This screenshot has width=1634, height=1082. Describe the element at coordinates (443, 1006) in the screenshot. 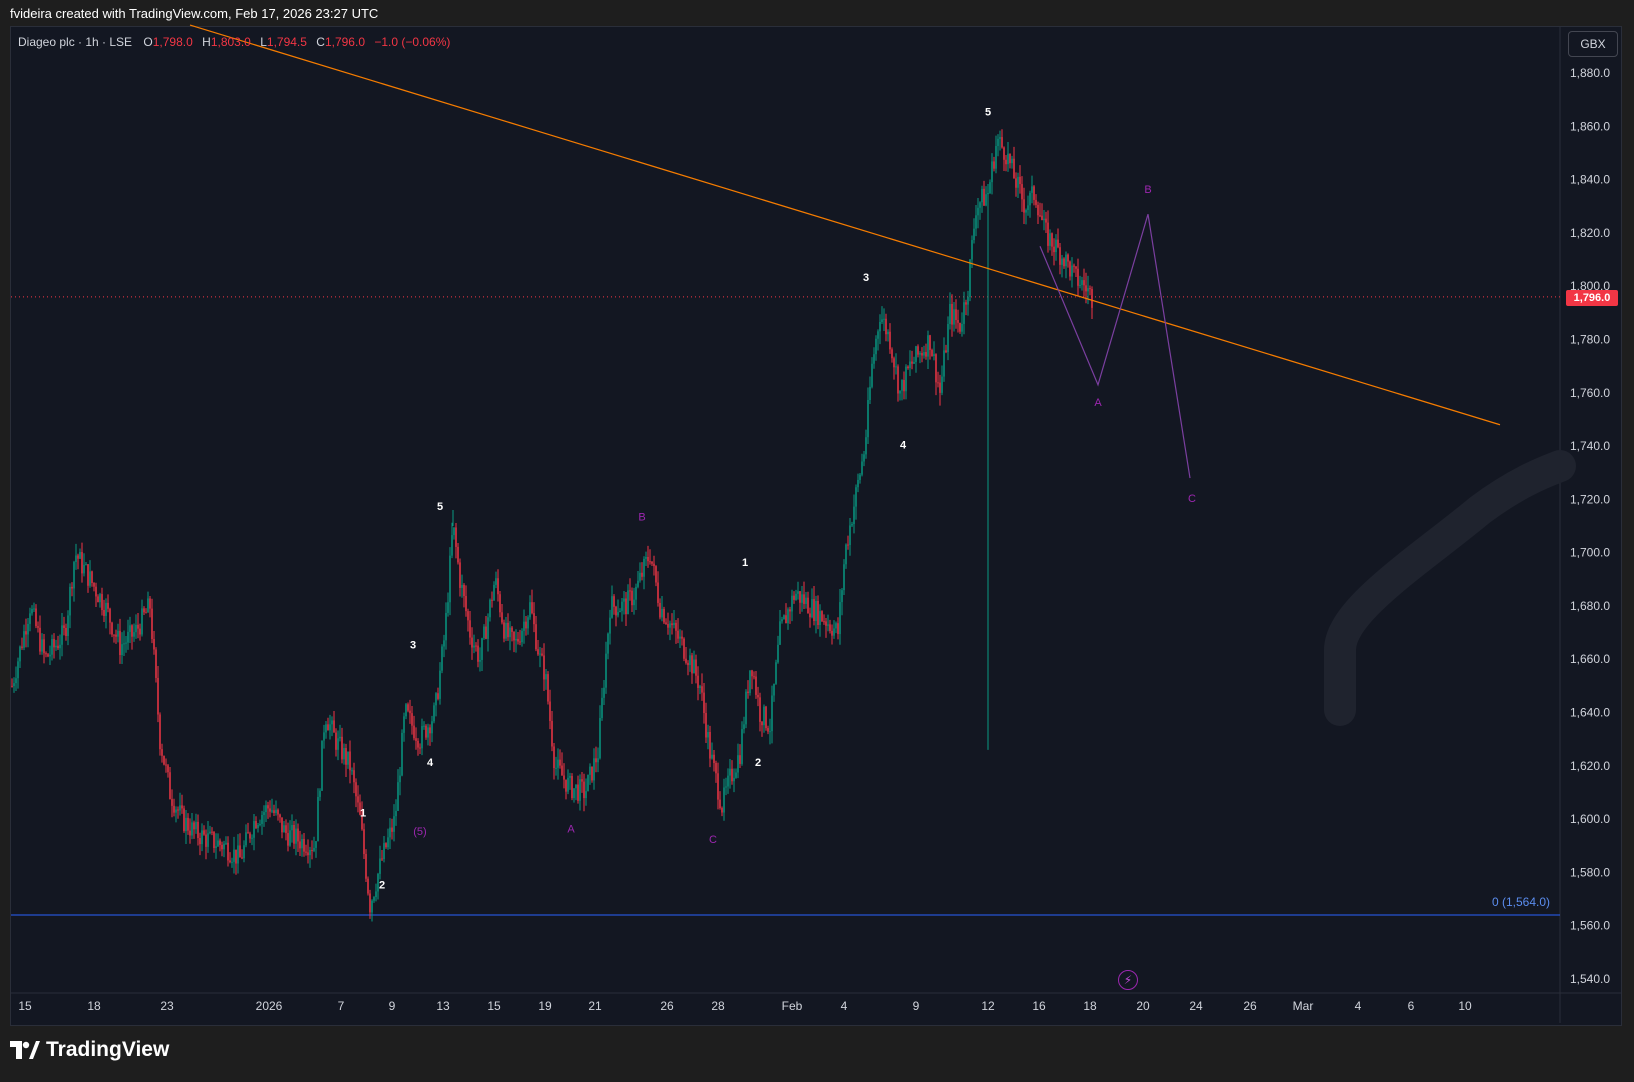

I see `x-tick-label: 13` at that location.